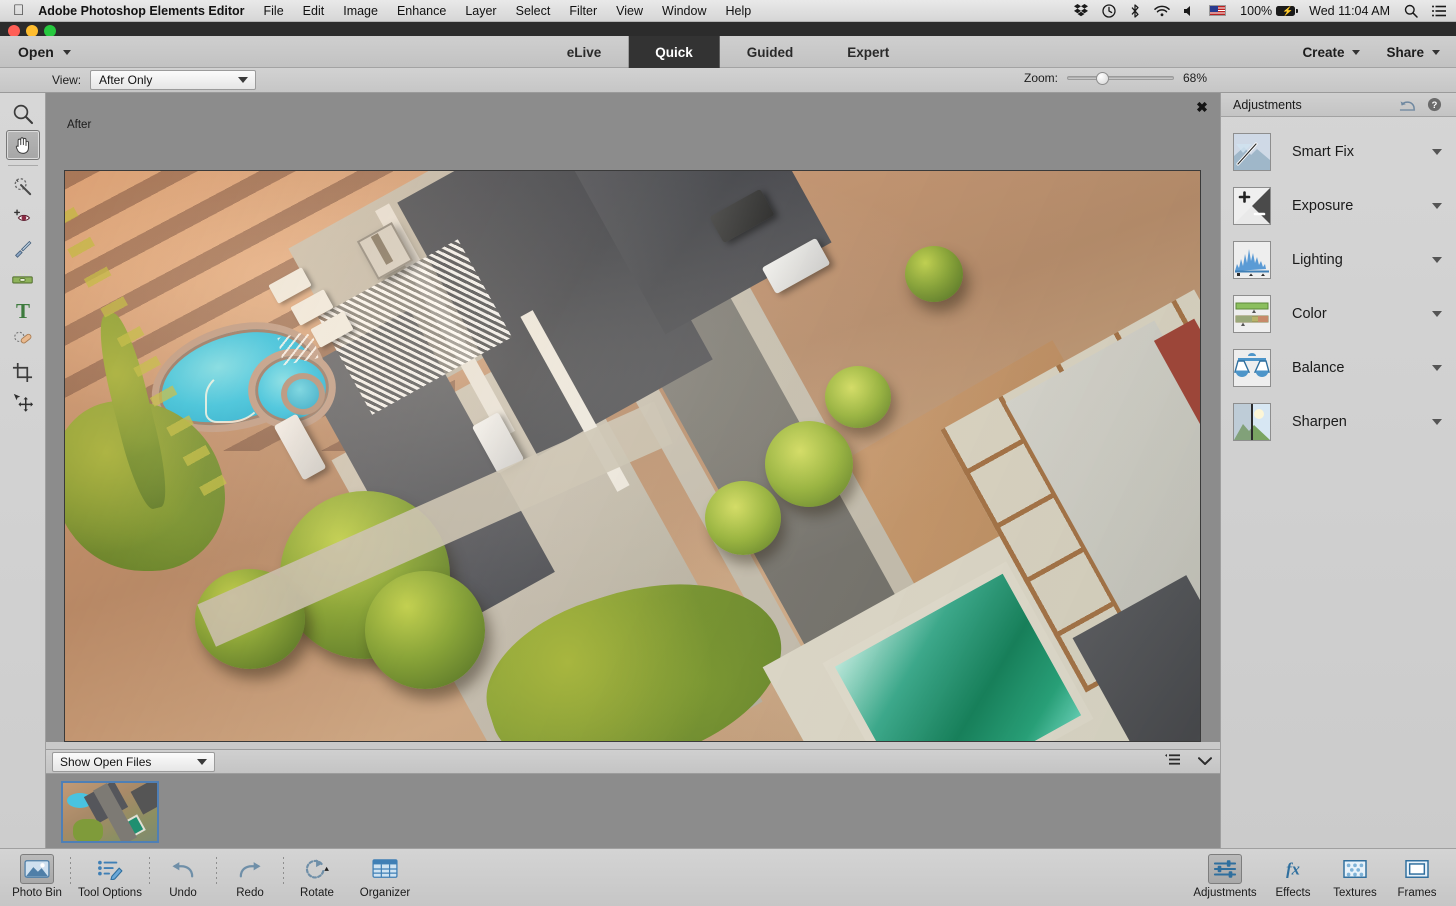 This screenshot has height=906, width=1456. Describe the element at coordinates (738, 11) in the screenshot. I see `menu-help: Help` at that location.